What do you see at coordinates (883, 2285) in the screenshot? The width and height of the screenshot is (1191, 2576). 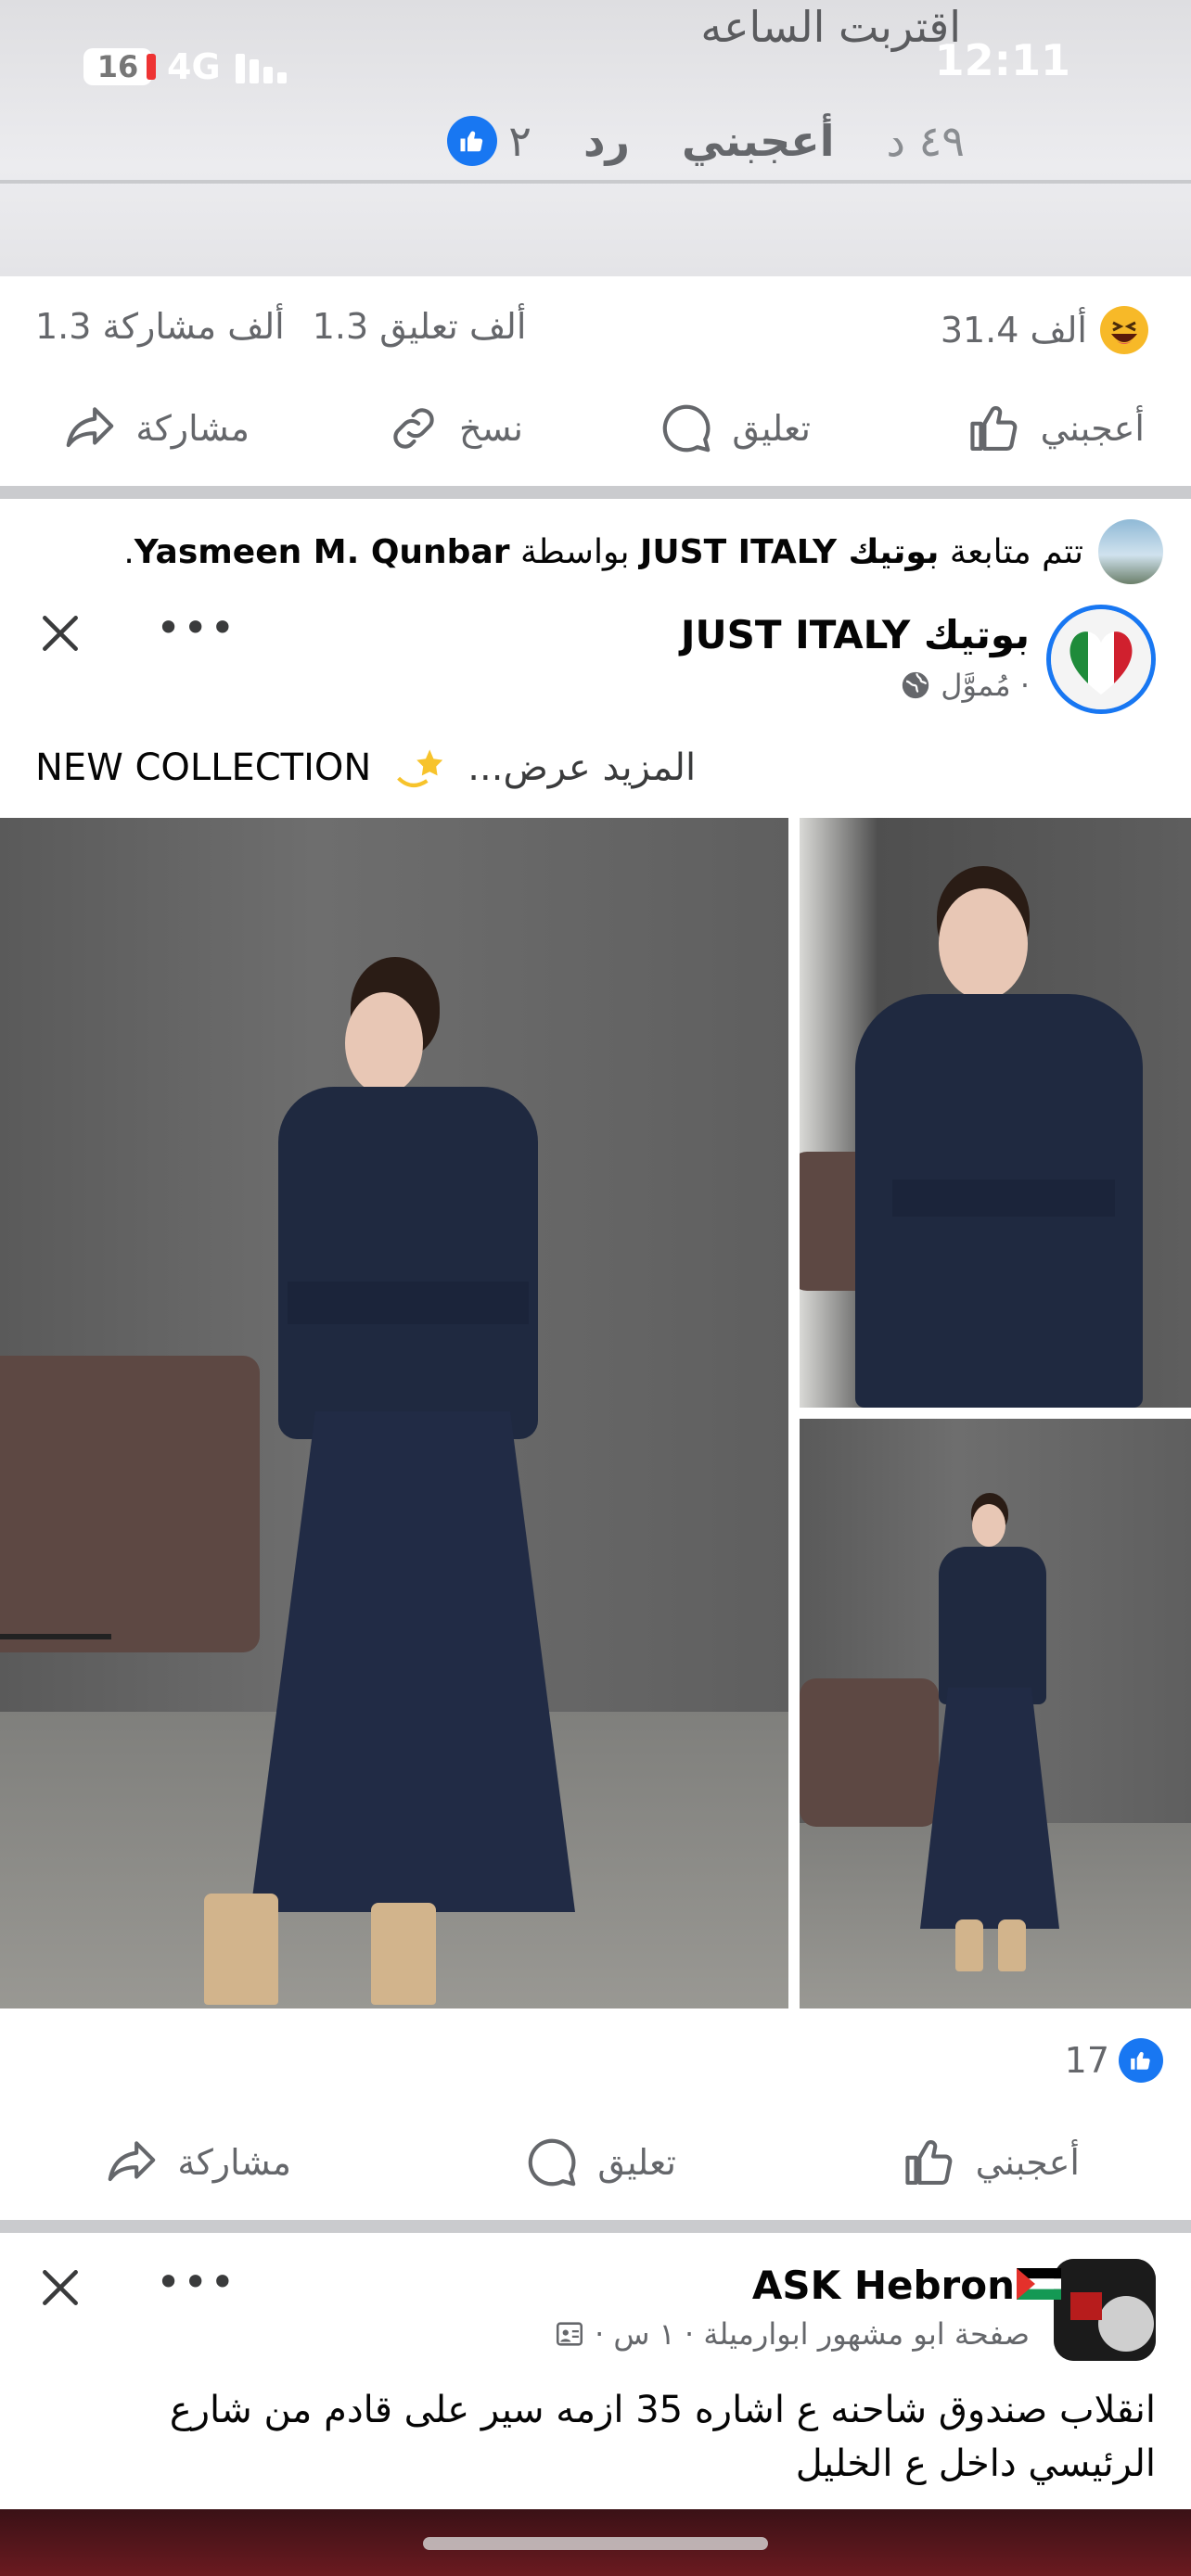 I see `page-name-ask-hebron: ASK Hebron` at bounding box center [883, 2285].